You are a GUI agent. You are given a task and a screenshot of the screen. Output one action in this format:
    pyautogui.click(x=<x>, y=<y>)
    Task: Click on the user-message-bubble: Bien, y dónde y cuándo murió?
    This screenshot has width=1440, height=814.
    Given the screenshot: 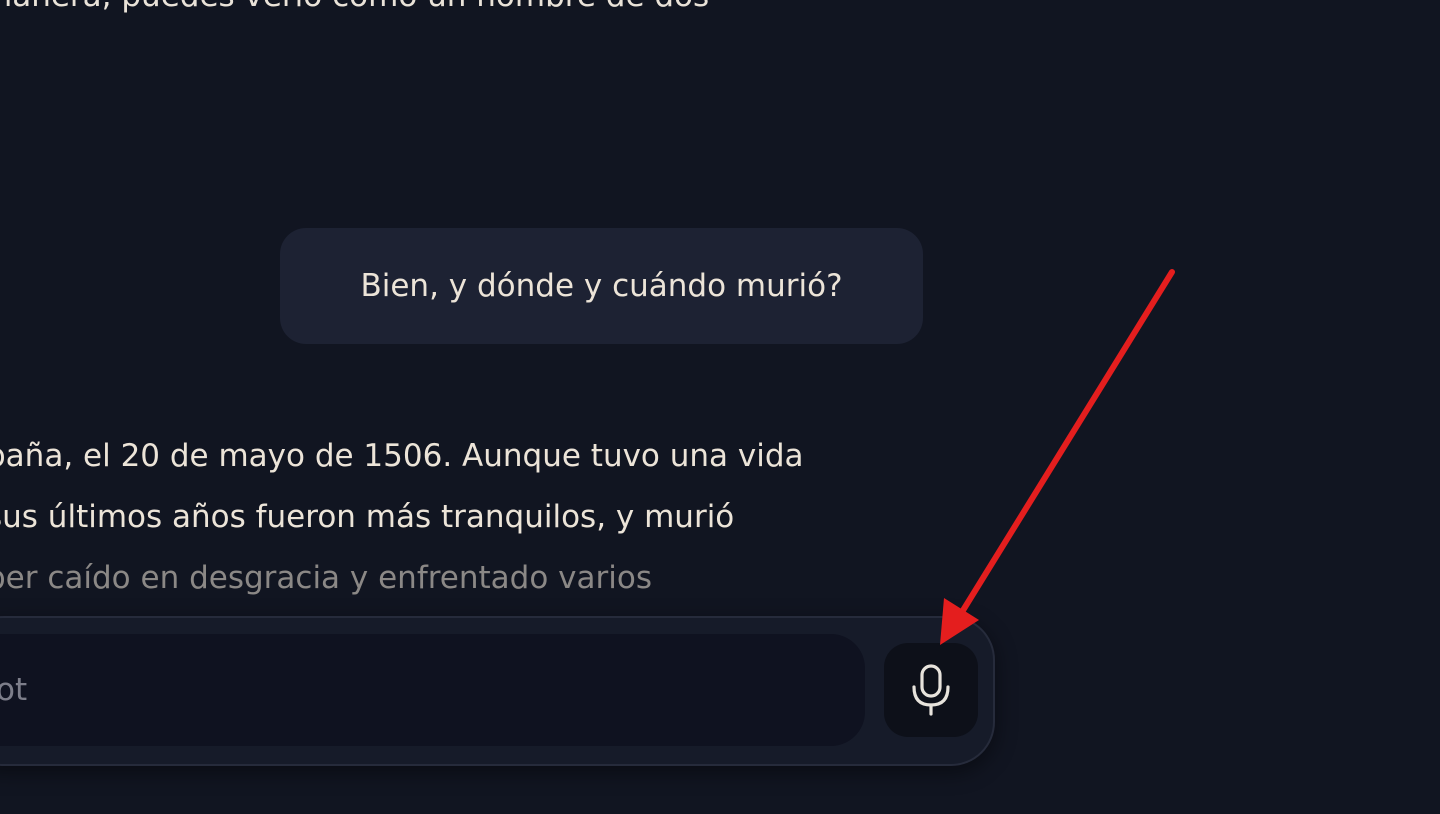 What is the action you would take?
    pyautogui.click(x=601, y=286)
    